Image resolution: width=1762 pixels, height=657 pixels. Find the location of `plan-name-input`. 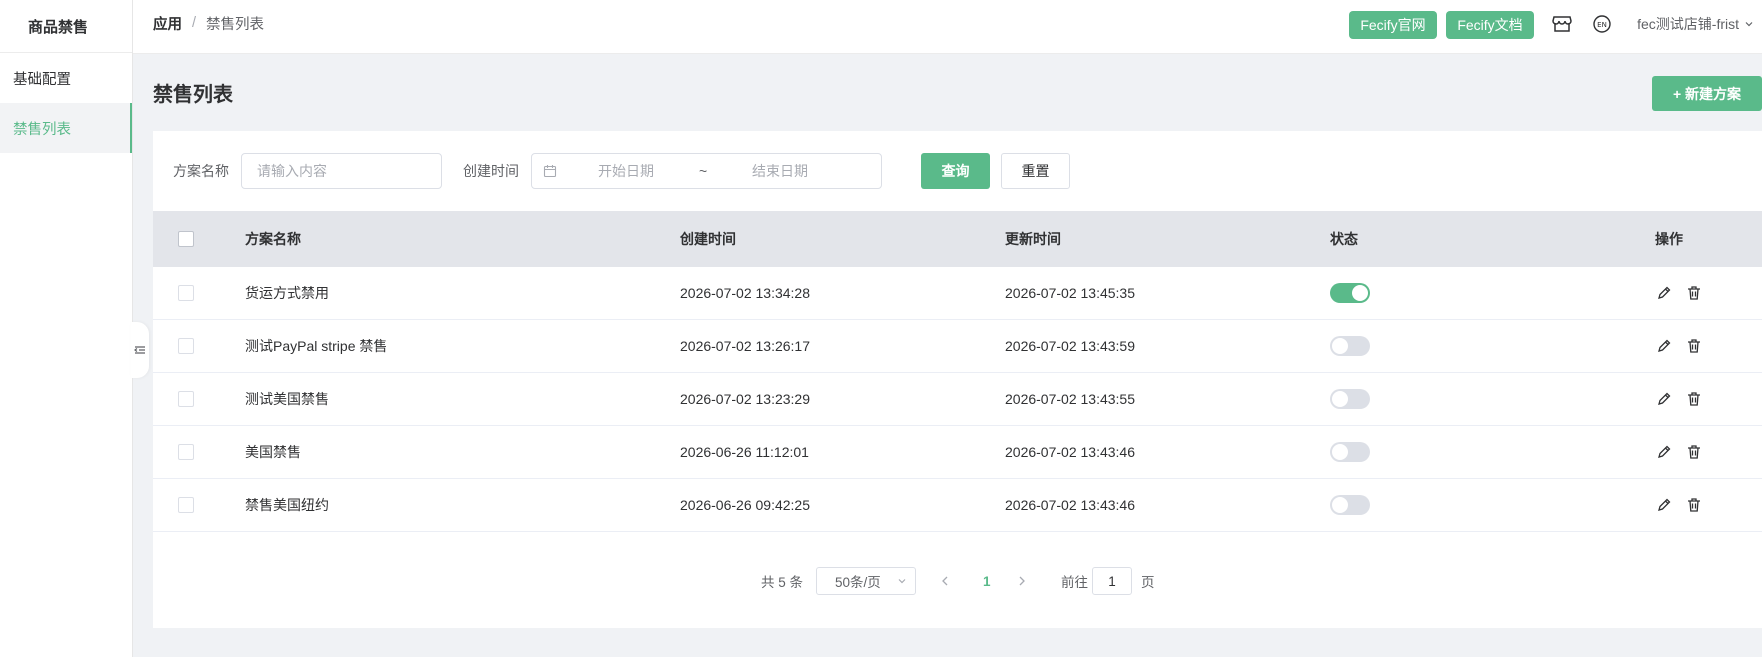

plan-name-input is located at coordinates (341, 171).